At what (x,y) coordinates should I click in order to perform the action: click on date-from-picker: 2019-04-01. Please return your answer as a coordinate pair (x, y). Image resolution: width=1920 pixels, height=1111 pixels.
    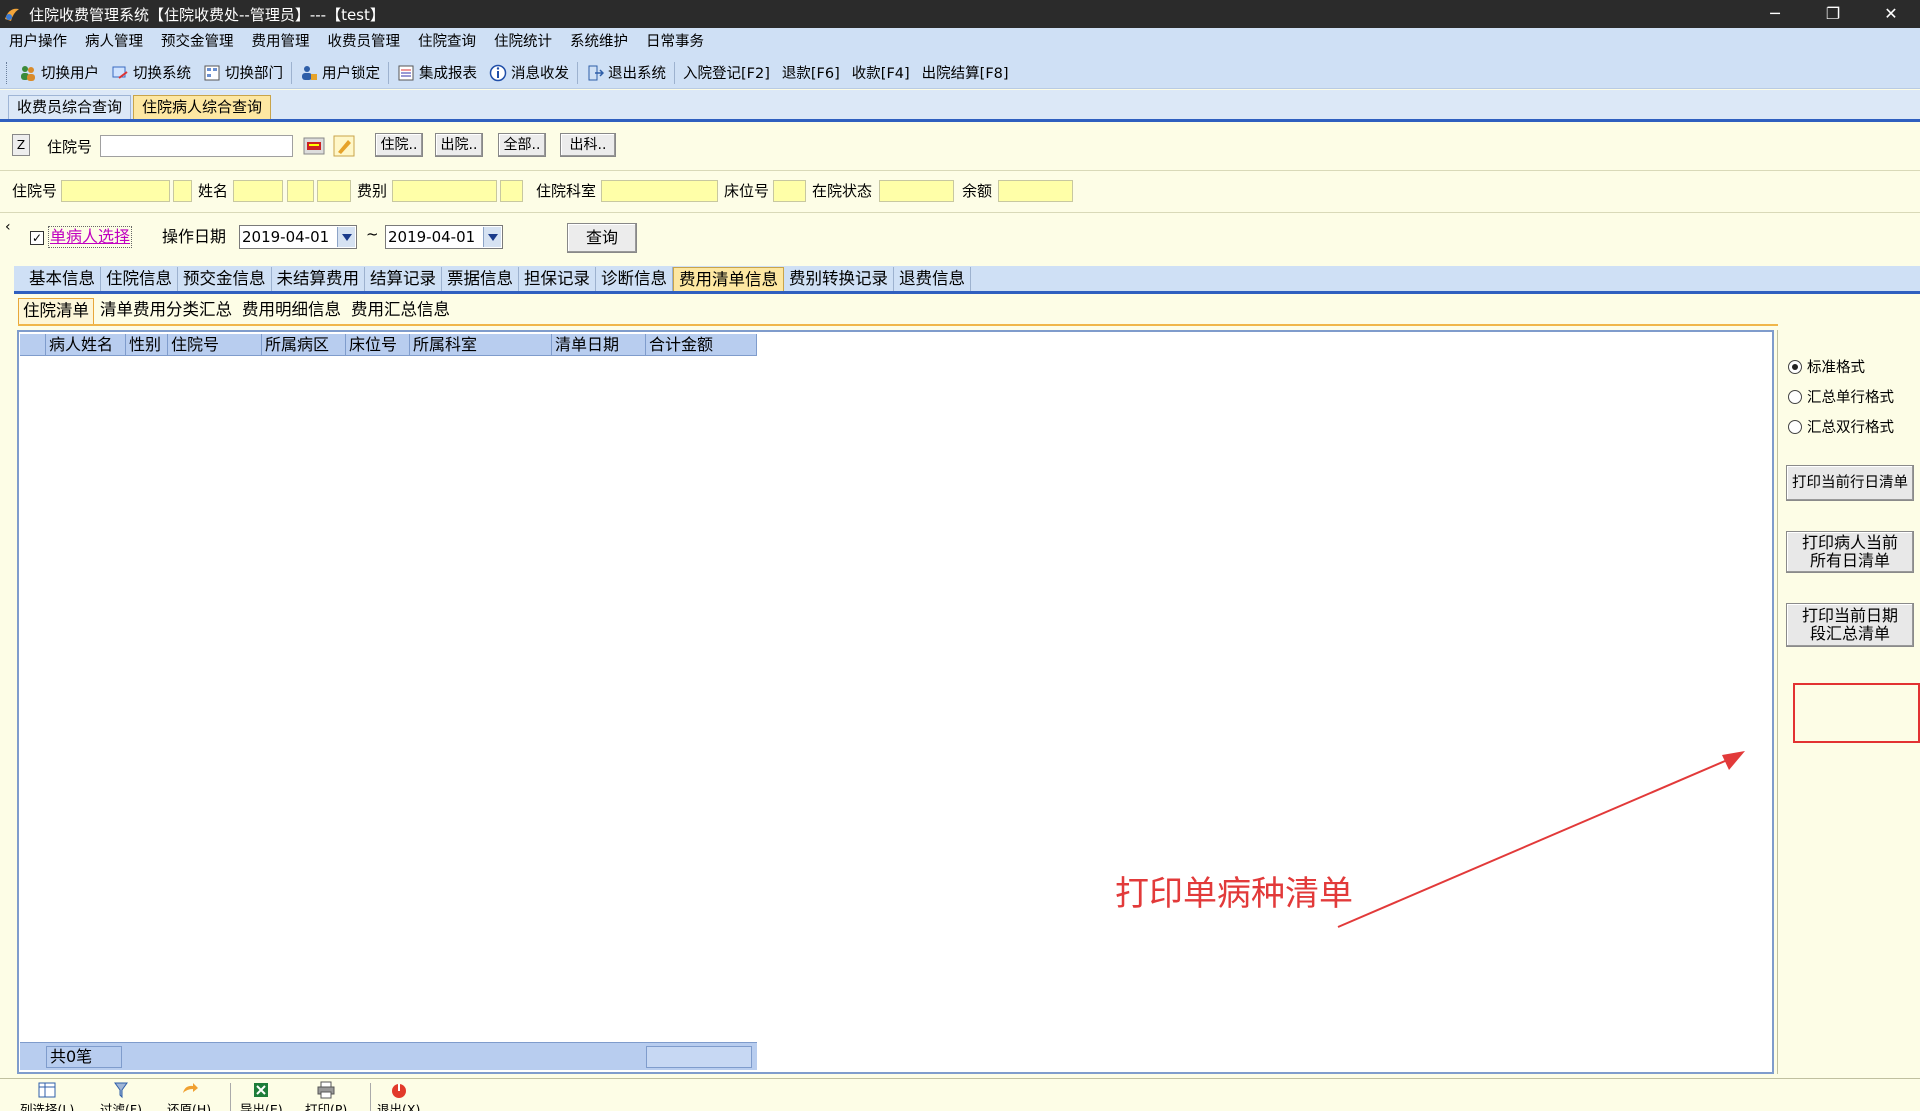
    Looking at the image, I should click on (298, 237).